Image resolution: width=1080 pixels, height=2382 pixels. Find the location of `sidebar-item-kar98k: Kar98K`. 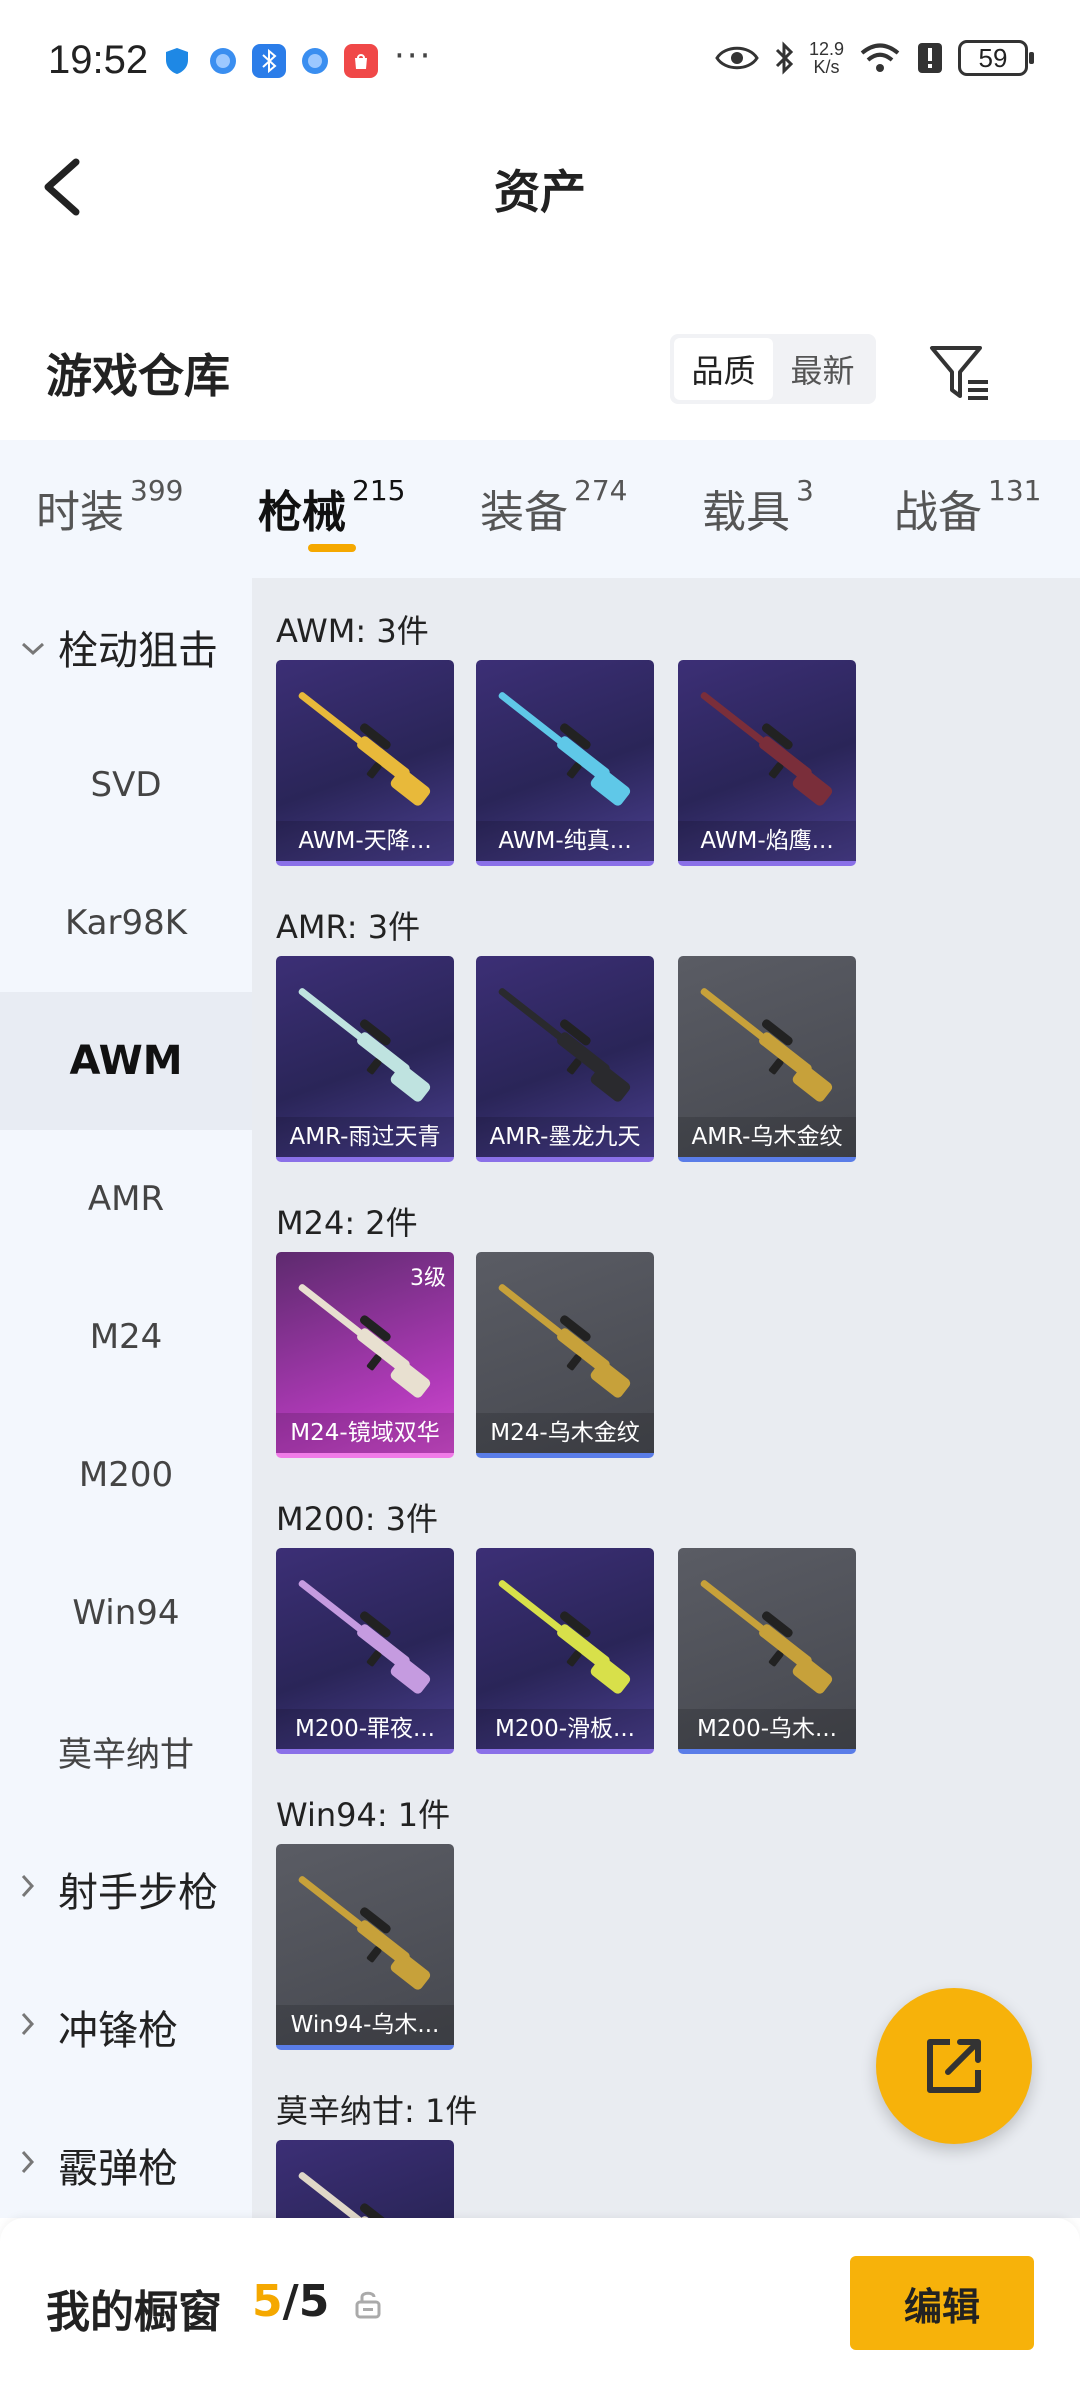

sidebar-item-kar98k: Kar98K is located at coordinates (126, 923).